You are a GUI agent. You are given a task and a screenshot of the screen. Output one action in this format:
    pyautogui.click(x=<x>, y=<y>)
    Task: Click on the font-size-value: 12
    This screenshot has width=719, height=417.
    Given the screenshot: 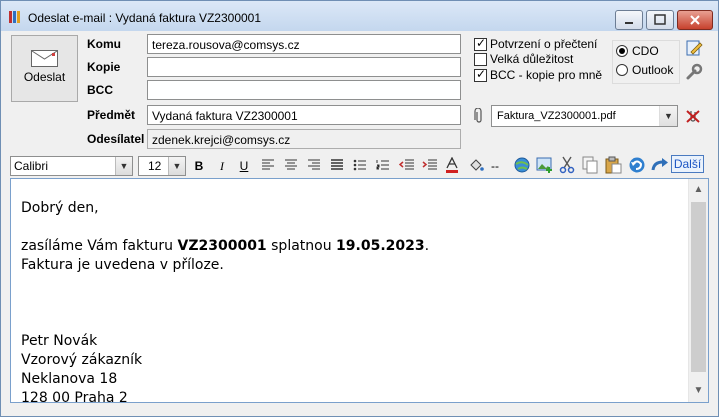 What is the action you would take?
    pyautogui.click(x=155, y=166)
    